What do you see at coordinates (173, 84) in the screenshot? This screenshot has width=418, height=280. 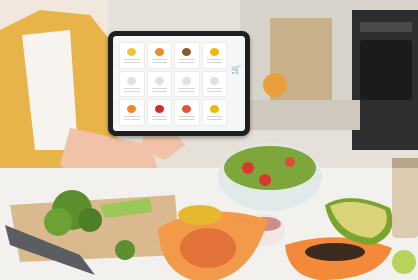 I see `product-grid` at bounding box center [173, 84].